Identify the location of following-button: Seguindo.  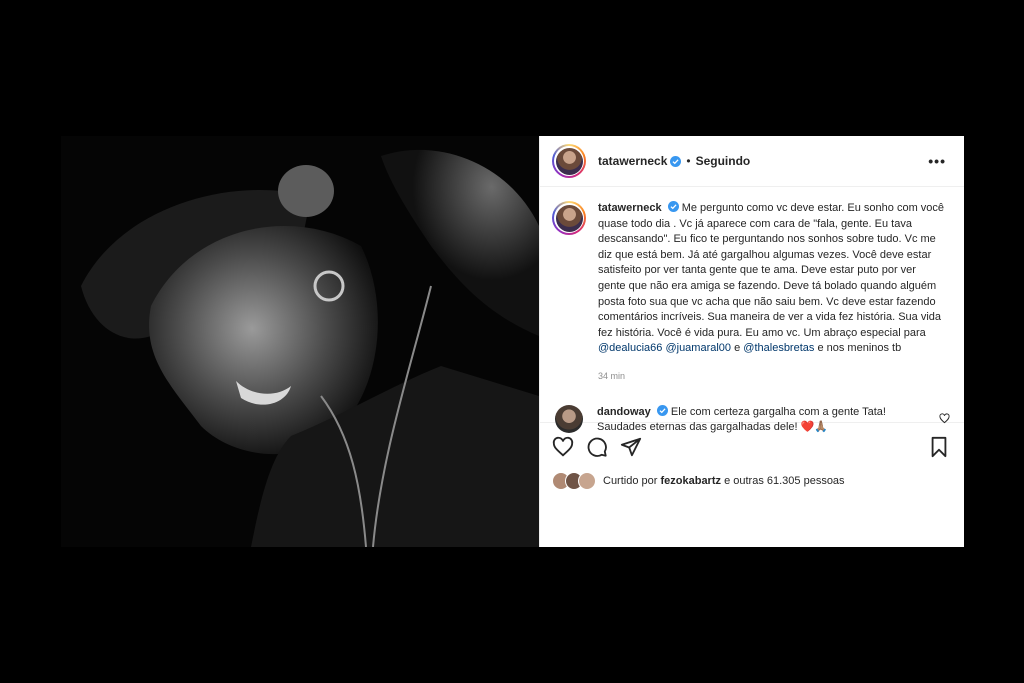
(723, 161).